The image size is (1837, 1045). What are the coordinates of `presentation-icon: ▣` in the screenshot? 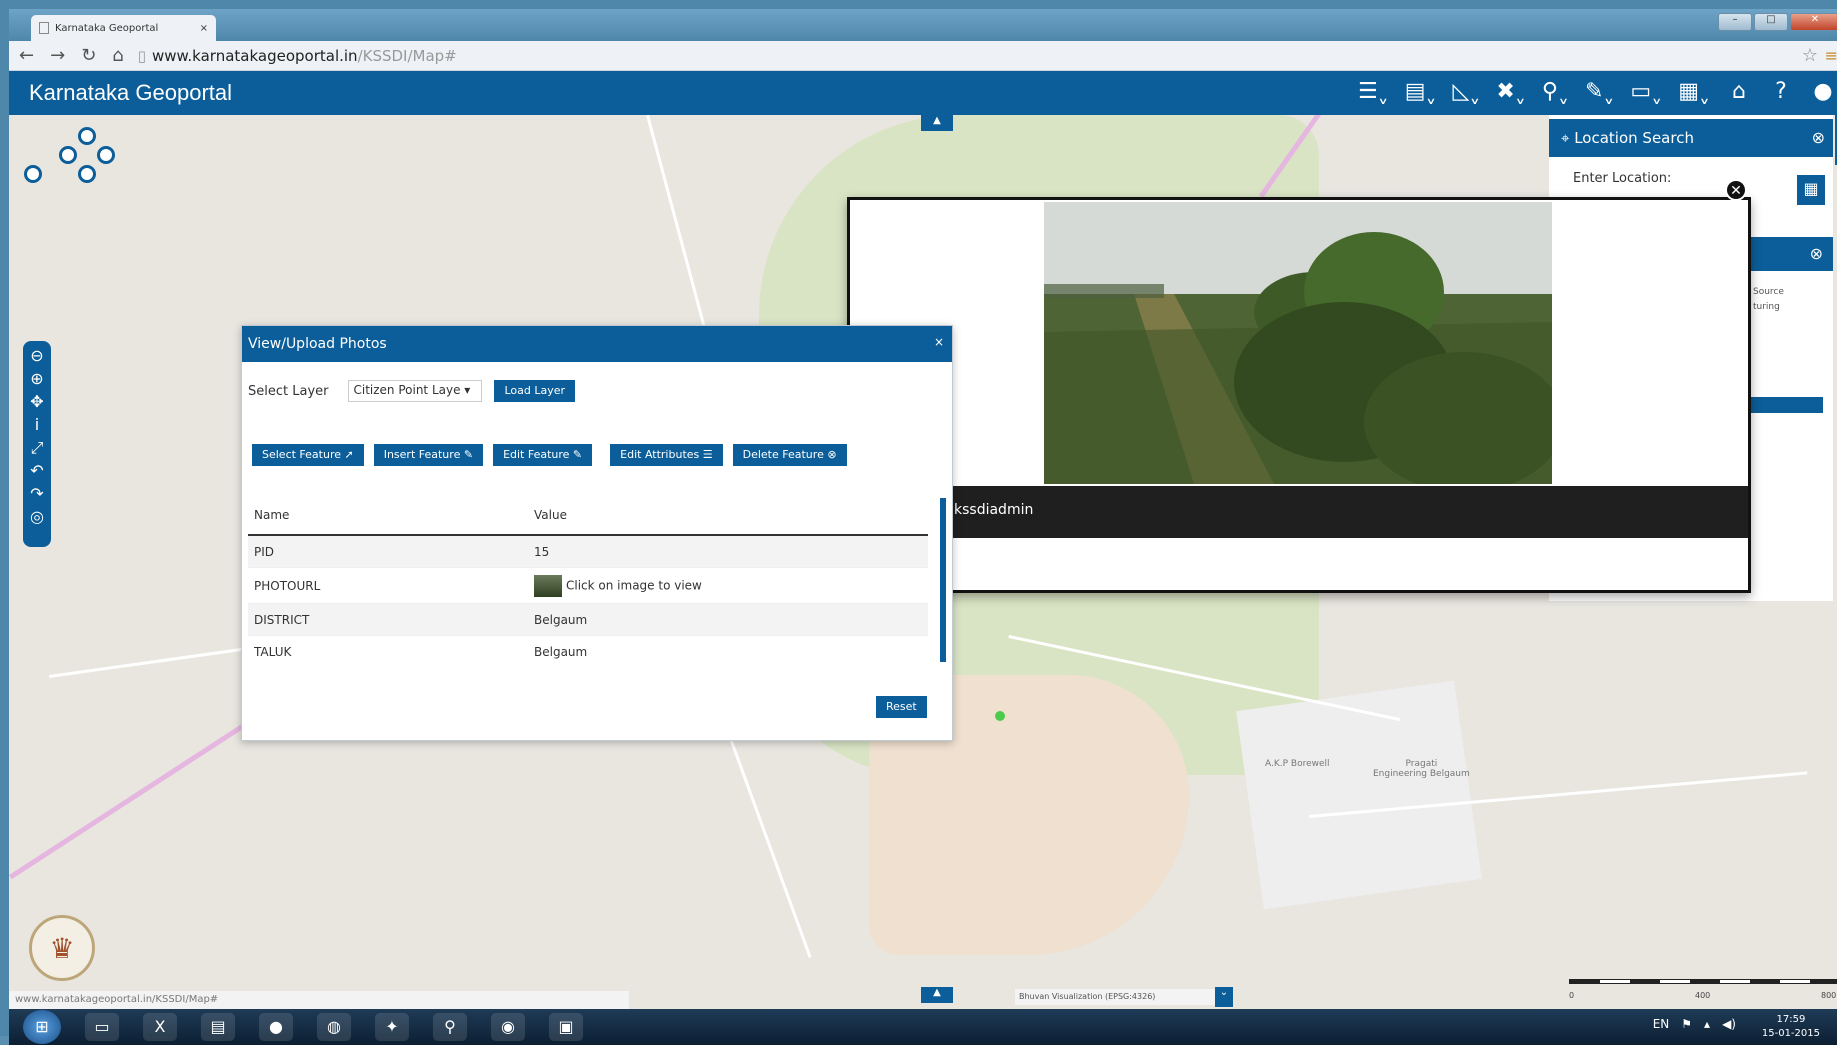 It's located at (566, 1027).